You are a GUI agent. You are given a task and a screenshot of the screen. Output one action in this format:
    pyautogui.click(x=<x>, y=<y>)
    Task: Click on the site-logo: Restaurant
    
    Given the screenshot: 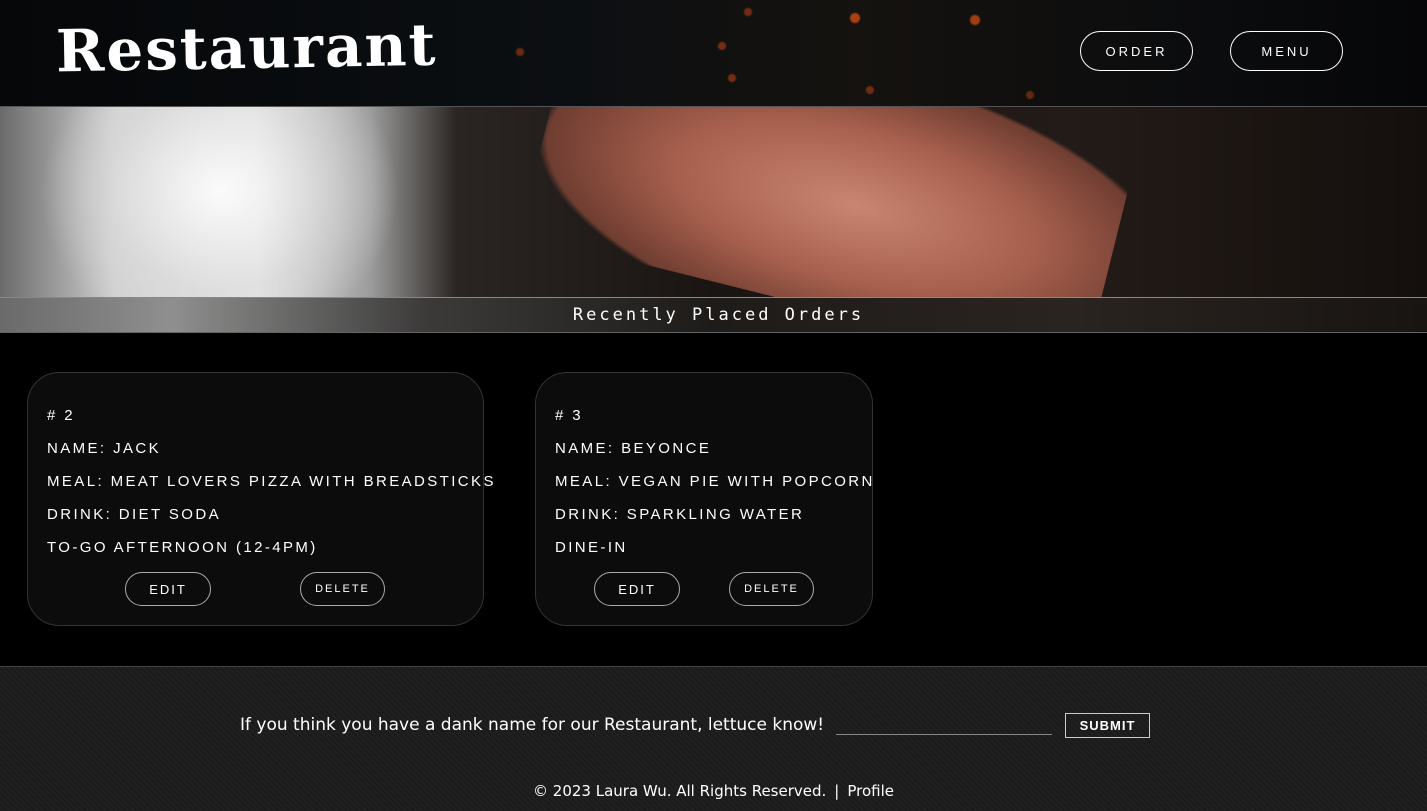 What is the action you would take?
    pyautogui.click(x=246, y=48)
    